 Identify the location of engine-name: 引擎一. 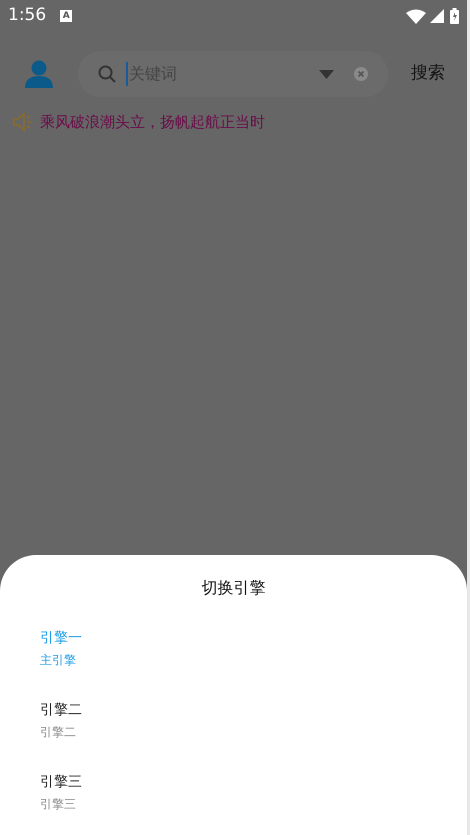
(61, 638).